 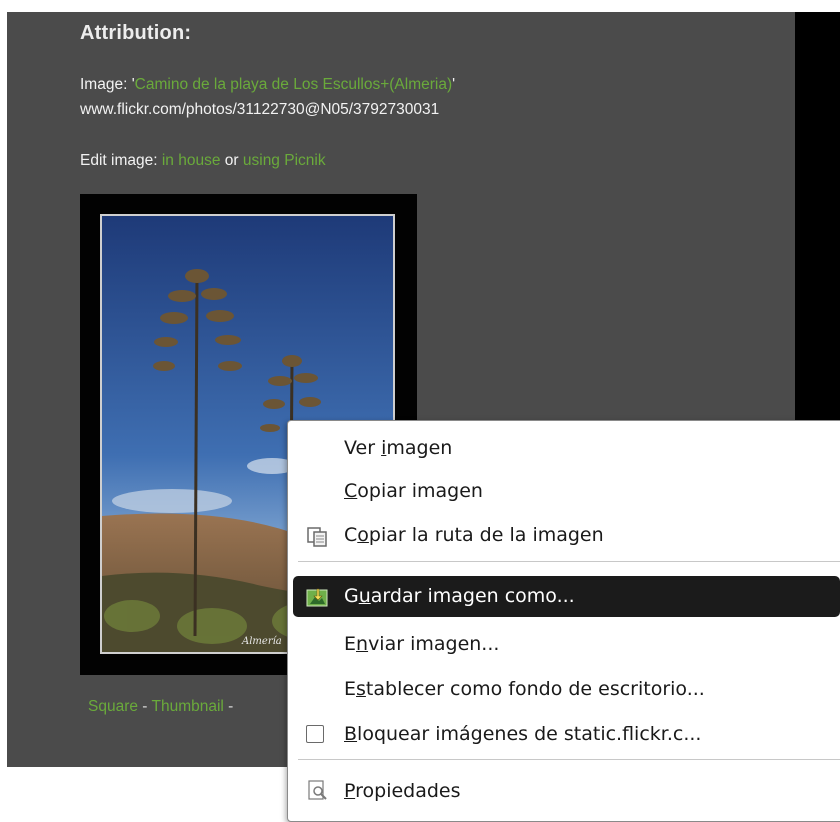 I want to click on size-links: Square - Thumbnail -, so click(x=160, y=707).